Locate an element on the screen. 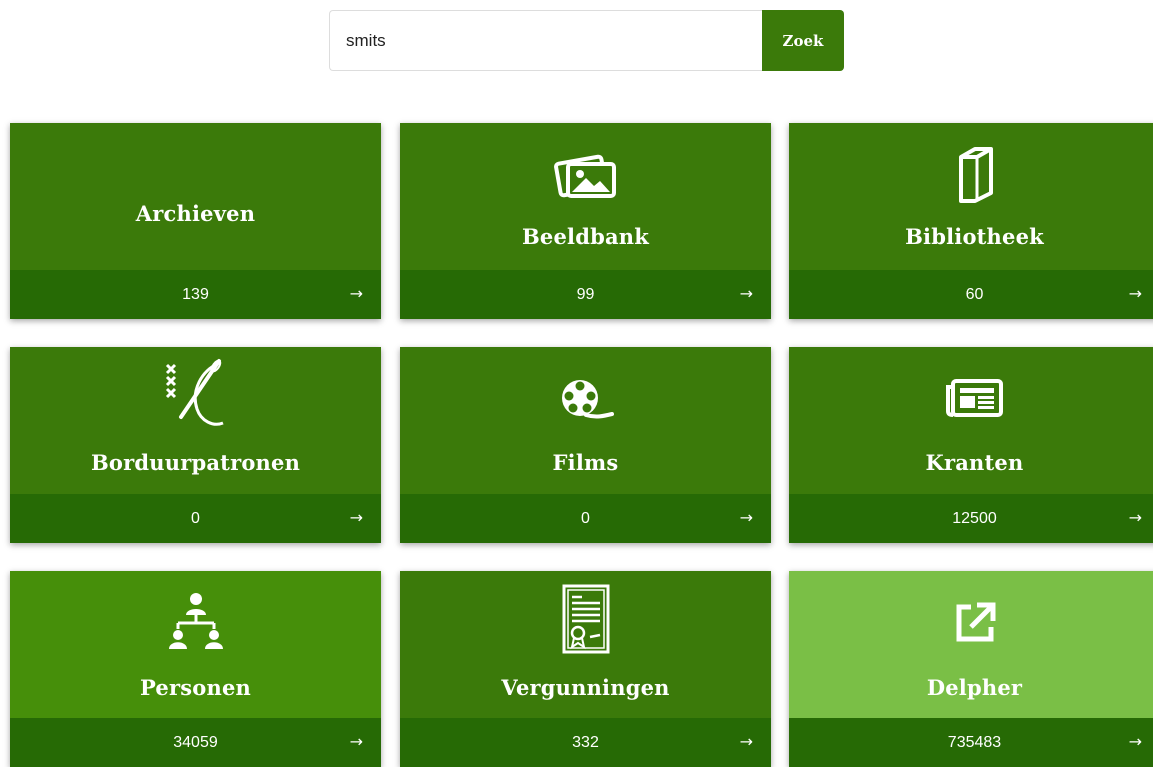 The height and width of the screenshot is (767, 1153). tile-personen: Personen 34059 → is located at coordinates (195, 669).